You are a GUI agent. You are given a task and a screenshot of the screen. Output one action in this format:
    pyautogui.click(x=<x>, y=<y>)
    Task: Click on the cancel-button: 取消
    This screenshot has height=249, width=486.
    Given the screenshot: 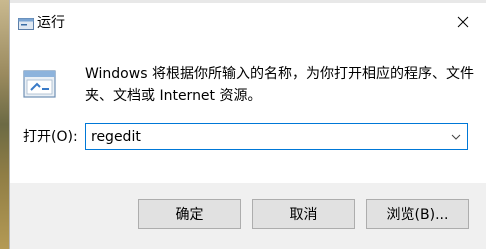 What is the action you would take?
    pyautogui.click(x=303, y=214)
    